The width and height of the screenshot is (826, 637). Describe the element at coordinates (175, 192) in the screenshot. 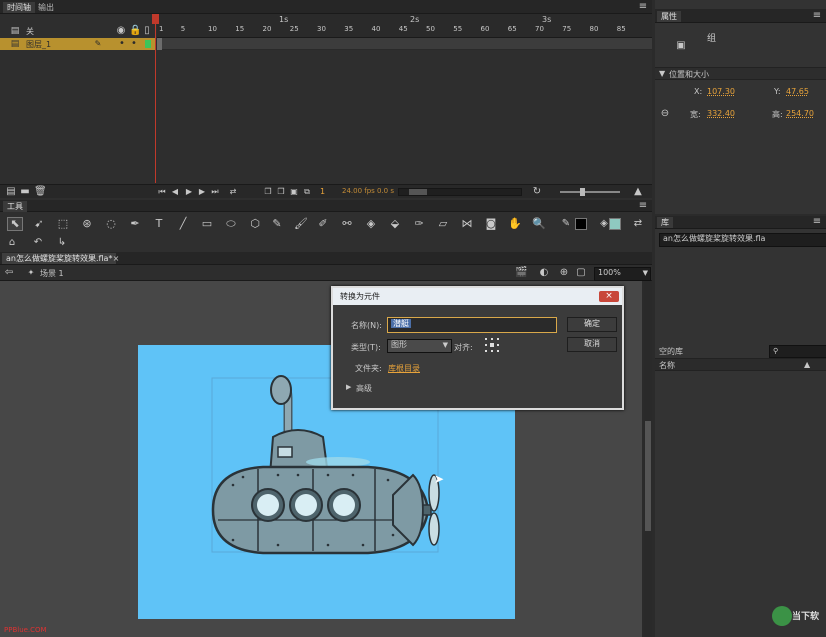

I see `step-back-icon: ◀` at that location.